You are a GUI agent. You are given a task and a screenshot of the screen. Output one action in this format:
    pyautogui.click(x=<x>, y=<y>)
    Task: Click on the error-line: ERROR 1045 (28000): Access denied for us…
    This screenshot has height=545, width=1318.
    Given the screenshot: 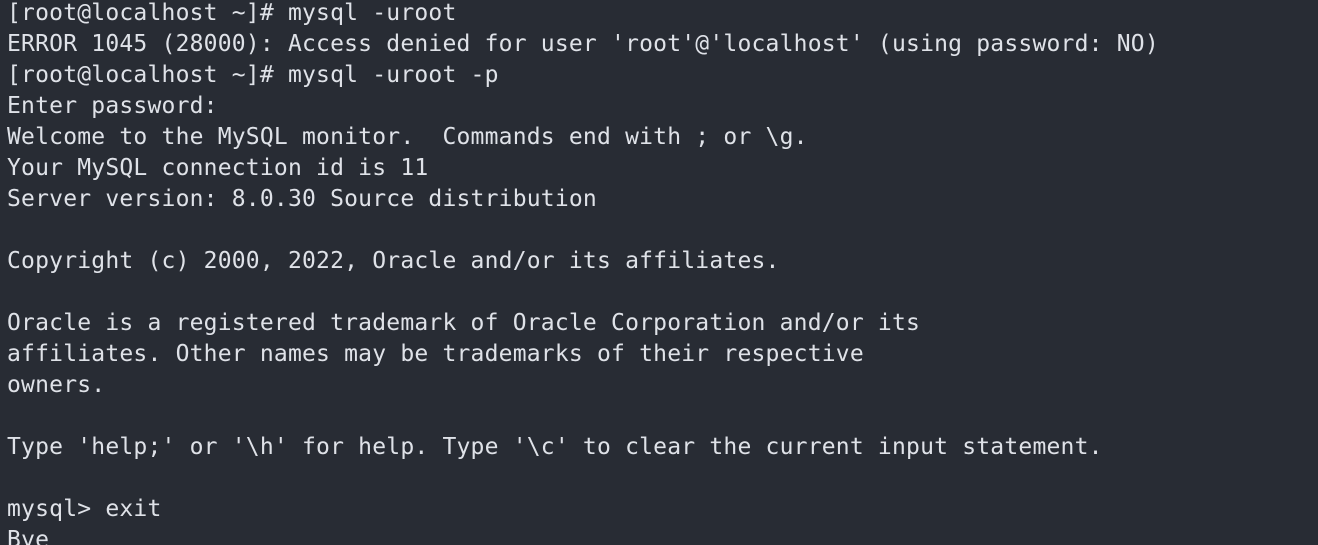 What is the action you would take?
    pyautogui.click(x=583, y=44)
    